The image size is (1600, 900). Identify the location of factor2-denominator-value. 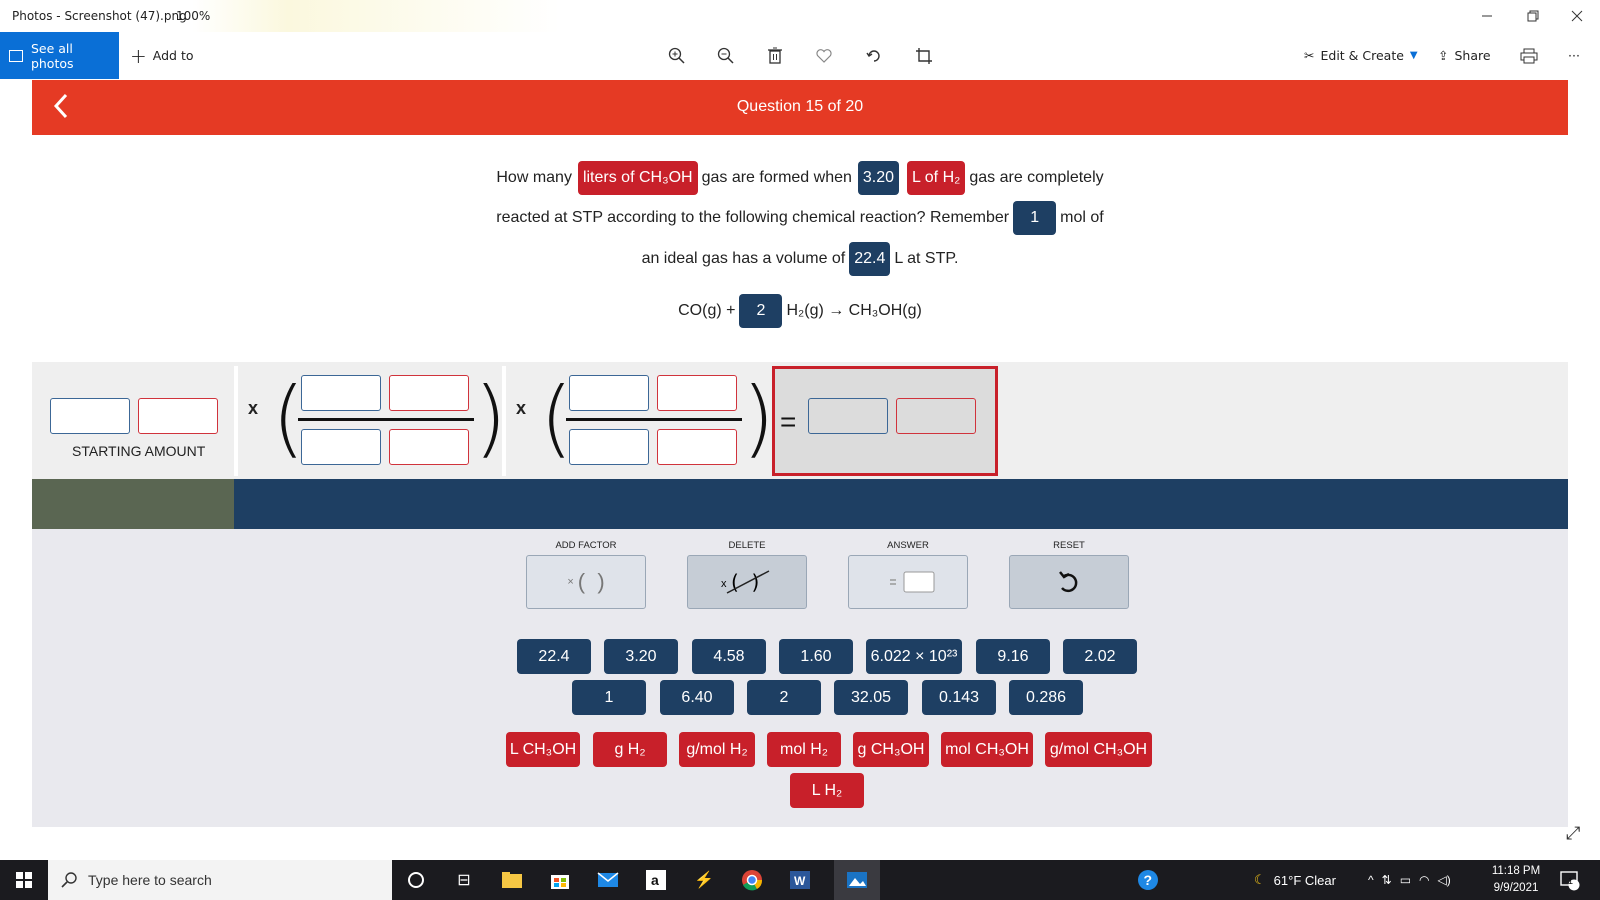
(609, 447).